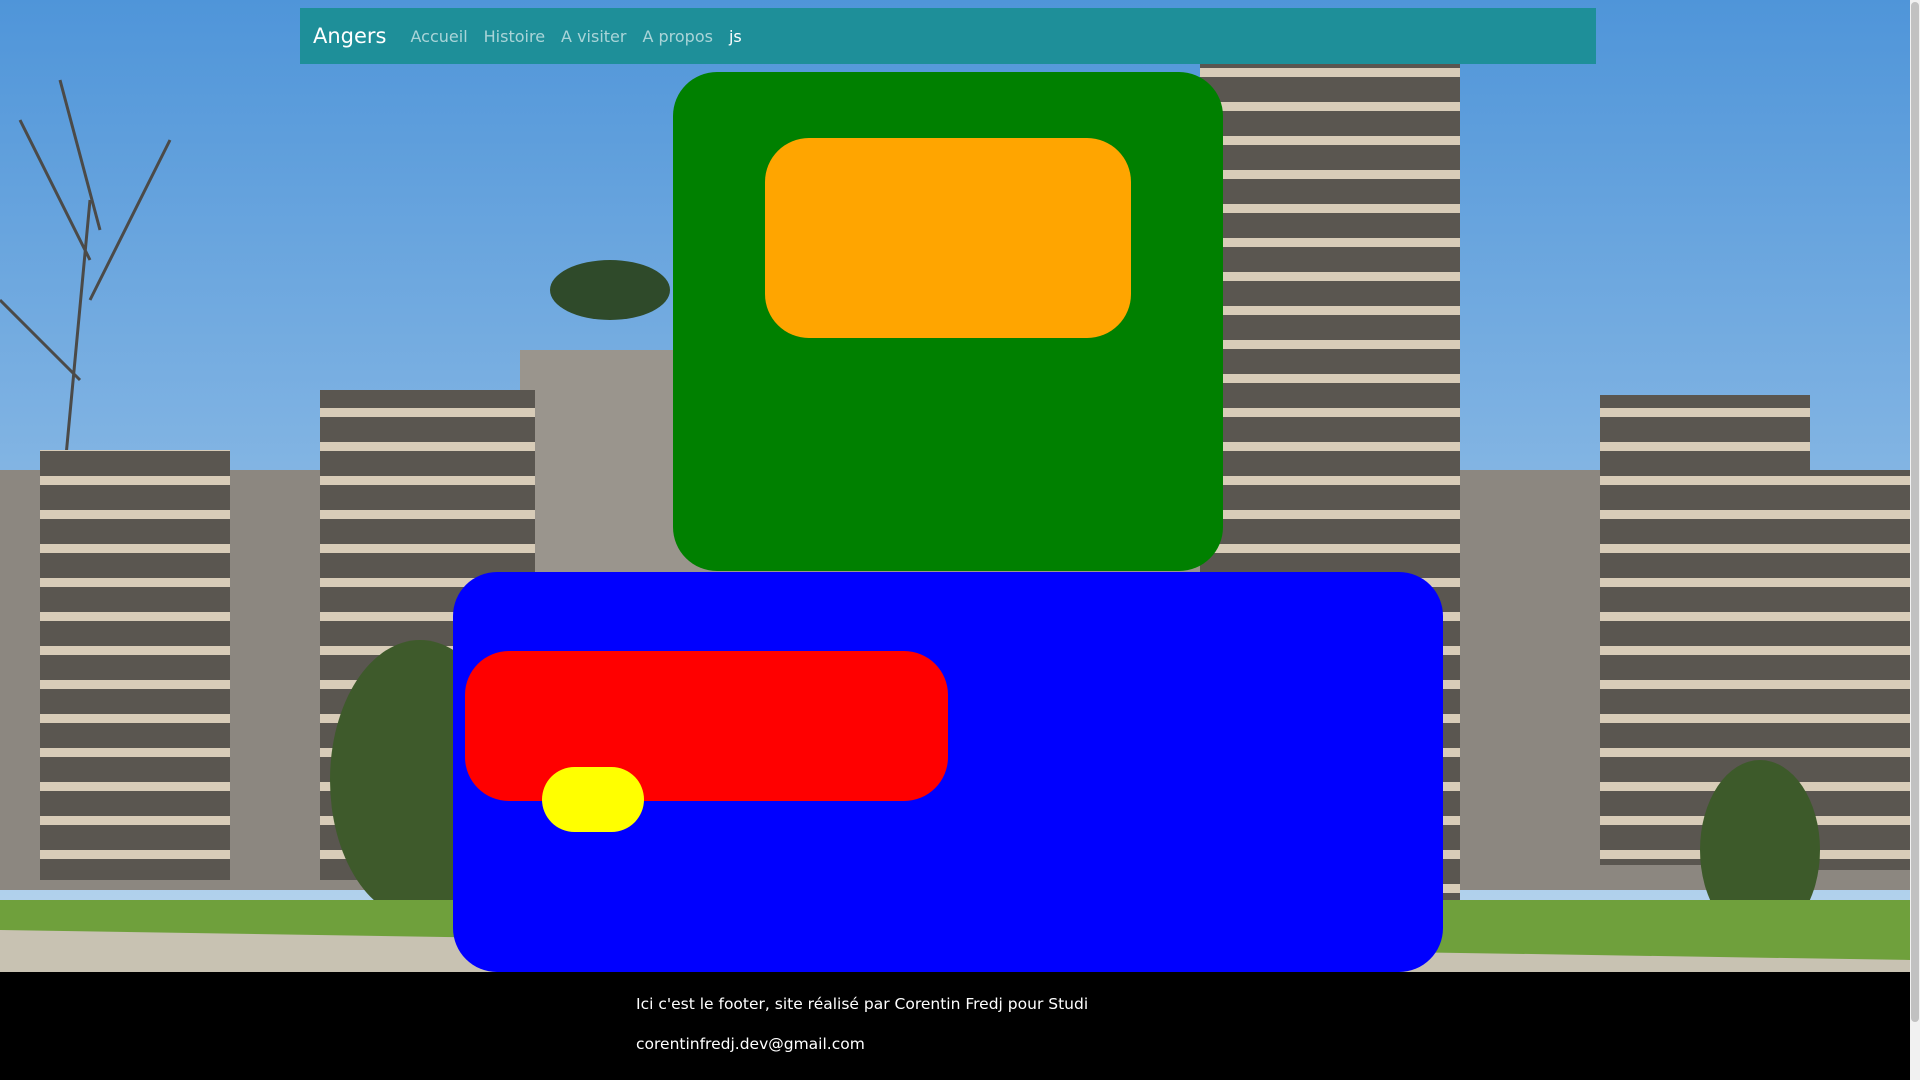  I want to click on nav-link-js: js, so click(735, 36).